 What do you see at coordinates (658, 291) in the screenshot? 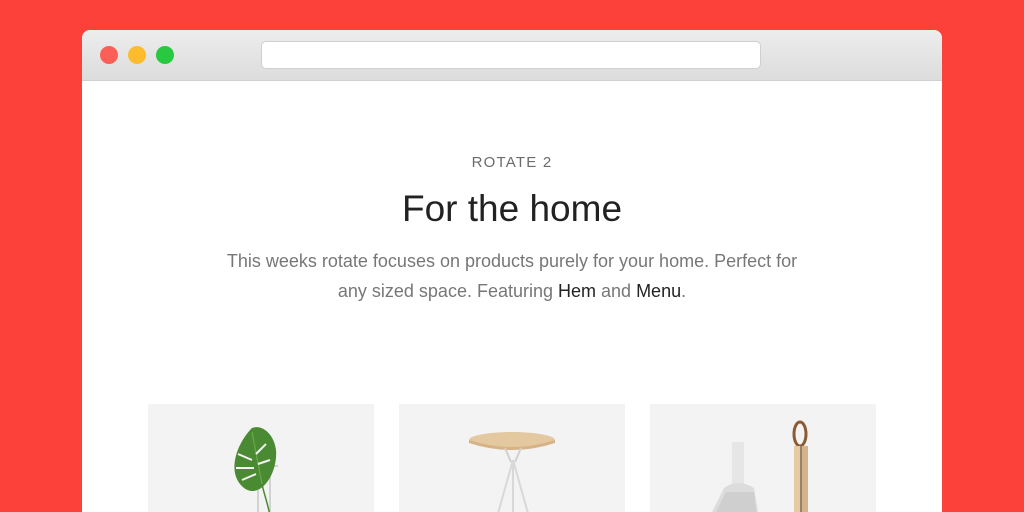
I see `menu-link: Menu` at bounding box center [658, 291].